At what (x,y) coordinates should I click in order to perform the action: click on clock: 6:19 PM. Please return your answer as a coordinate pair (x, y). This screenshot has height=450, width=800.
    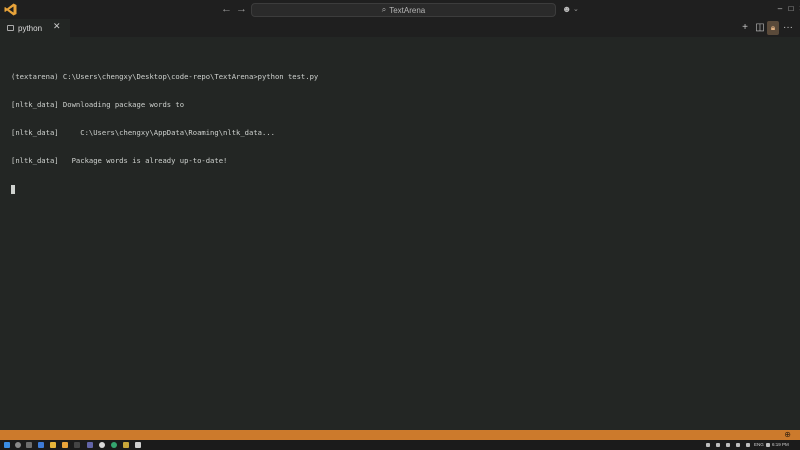
    Looking at the image, I should click on (780, 445).